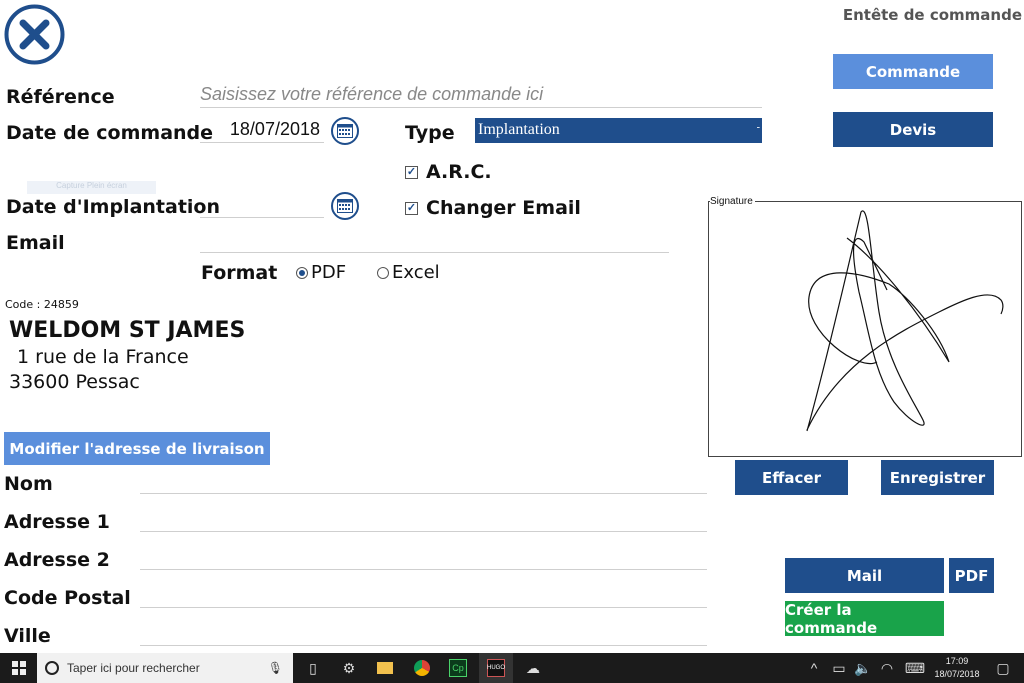 This screenshot has width=1024, height=683. I want to click on format-pdf-label: PDF, so click(329, 272).